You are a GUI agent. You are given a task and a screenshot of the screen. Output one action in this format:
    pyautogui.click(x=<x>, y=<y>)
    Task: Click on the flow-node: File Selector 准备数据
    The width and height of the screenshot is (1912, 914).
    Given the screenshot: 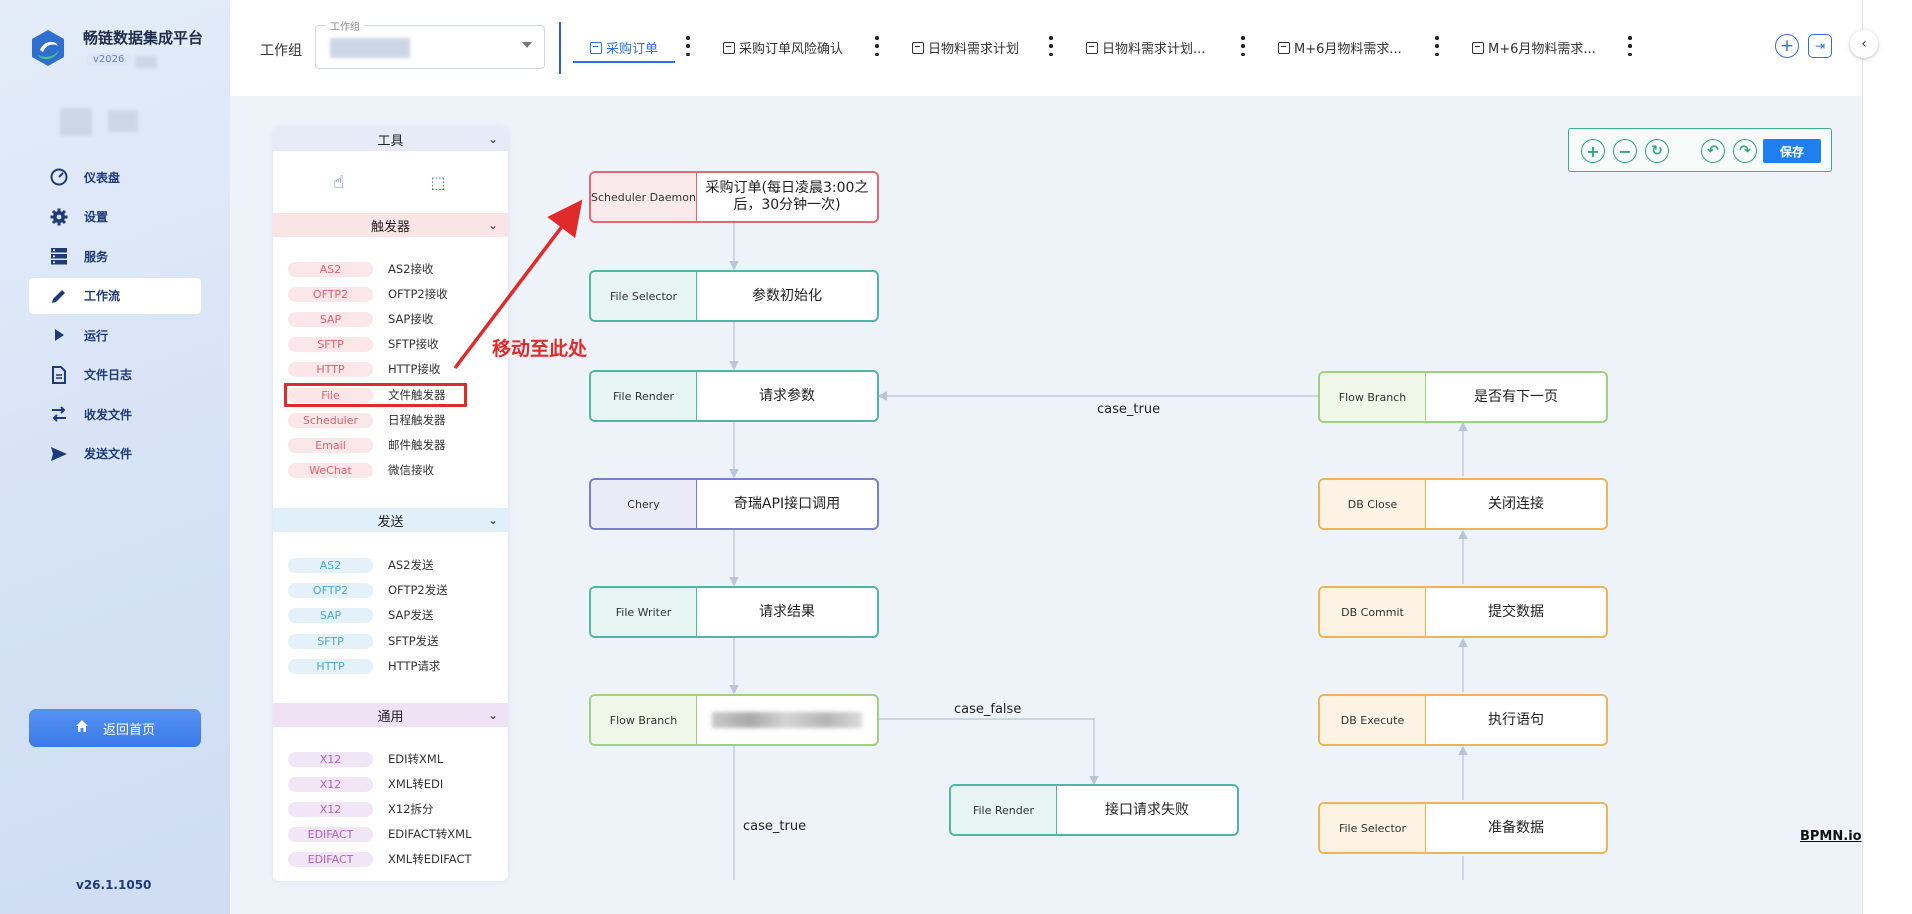 What is the action you would take?
    pyautogui.click(x=1463, y=828)
    